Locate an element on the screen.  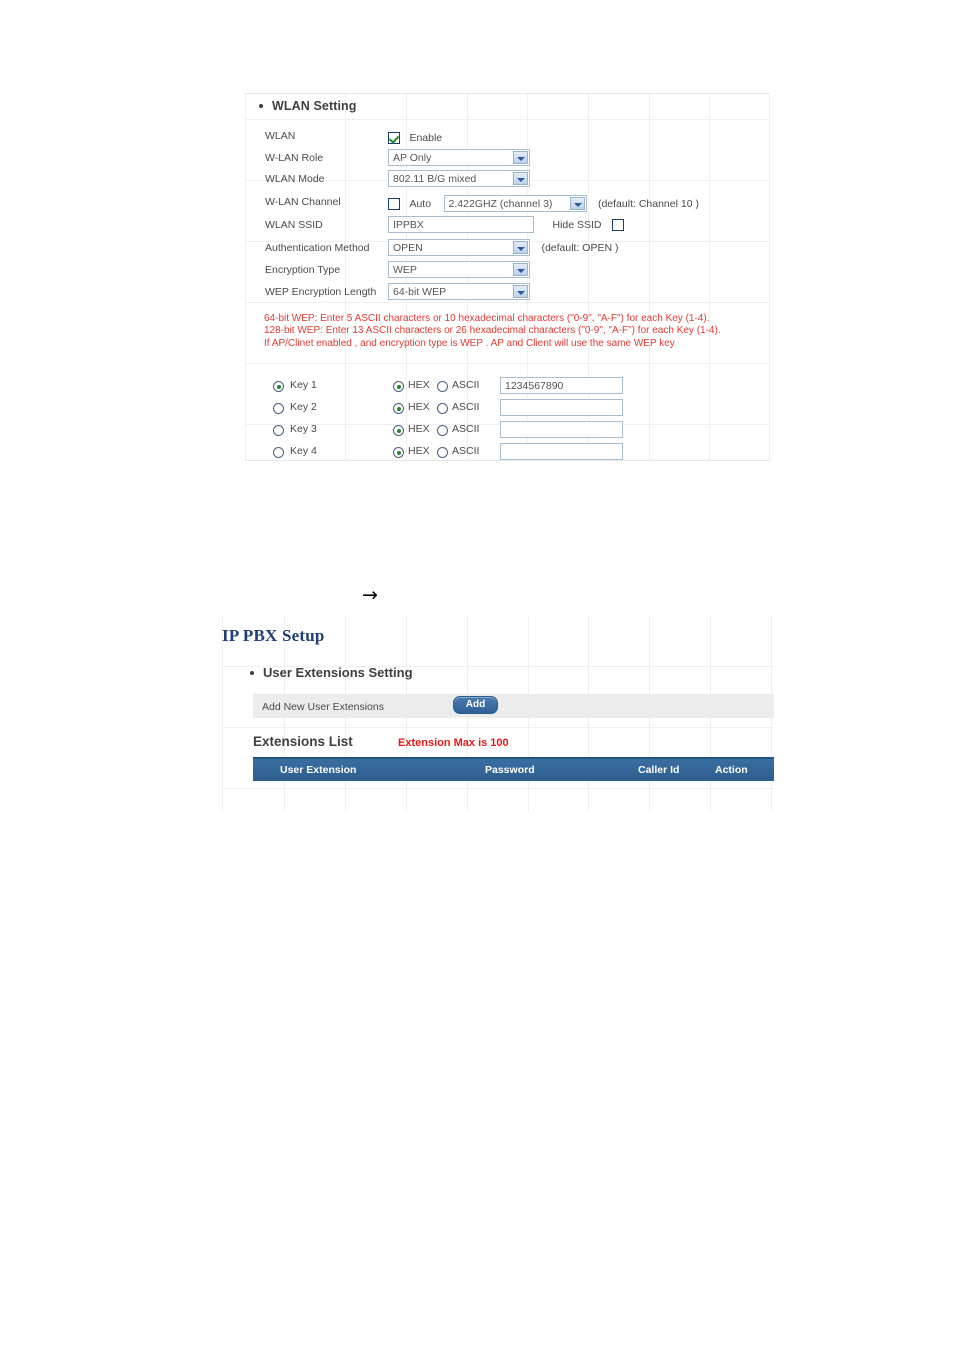
wlan-mode-control: 802.11 B/G mixed is located at coordinates (459, 179).